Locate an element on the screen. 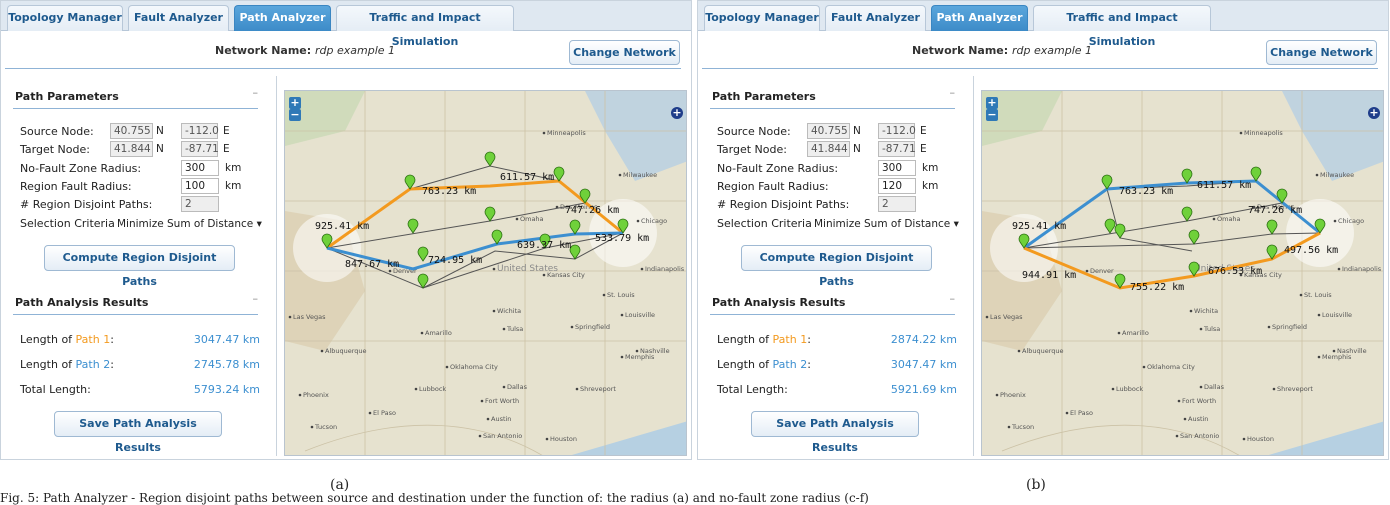 The image size is (1390, 505). edge-length-label: 676.53 km is located at coordinates (1235, 271).